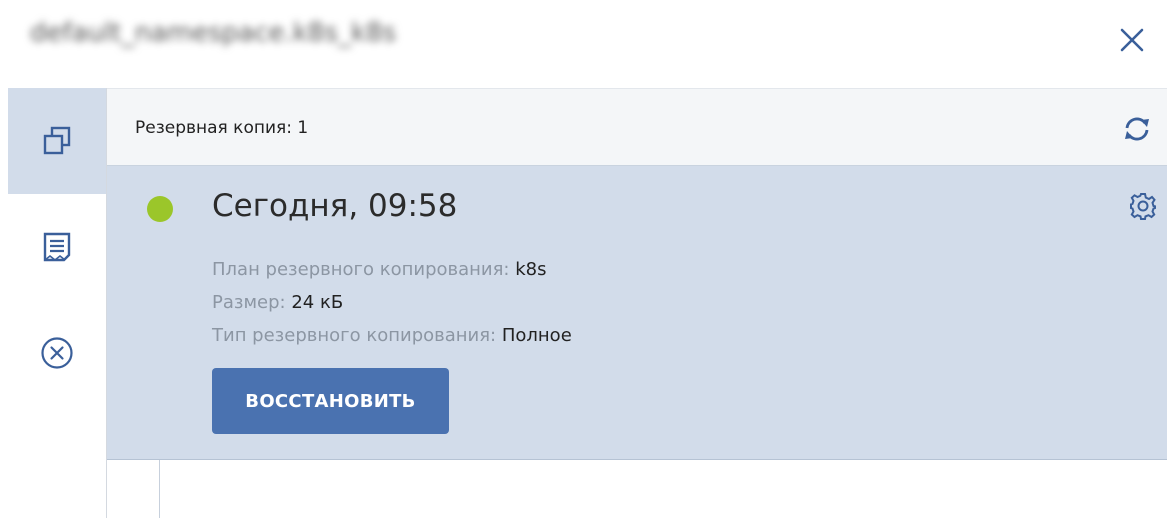 Image resolution: width=1167 pixels, height=518 pixels. Describe the element at coordinates (335, 206) in the screenshot. I see `backup-date: Сегодня, 09:58` at that location.